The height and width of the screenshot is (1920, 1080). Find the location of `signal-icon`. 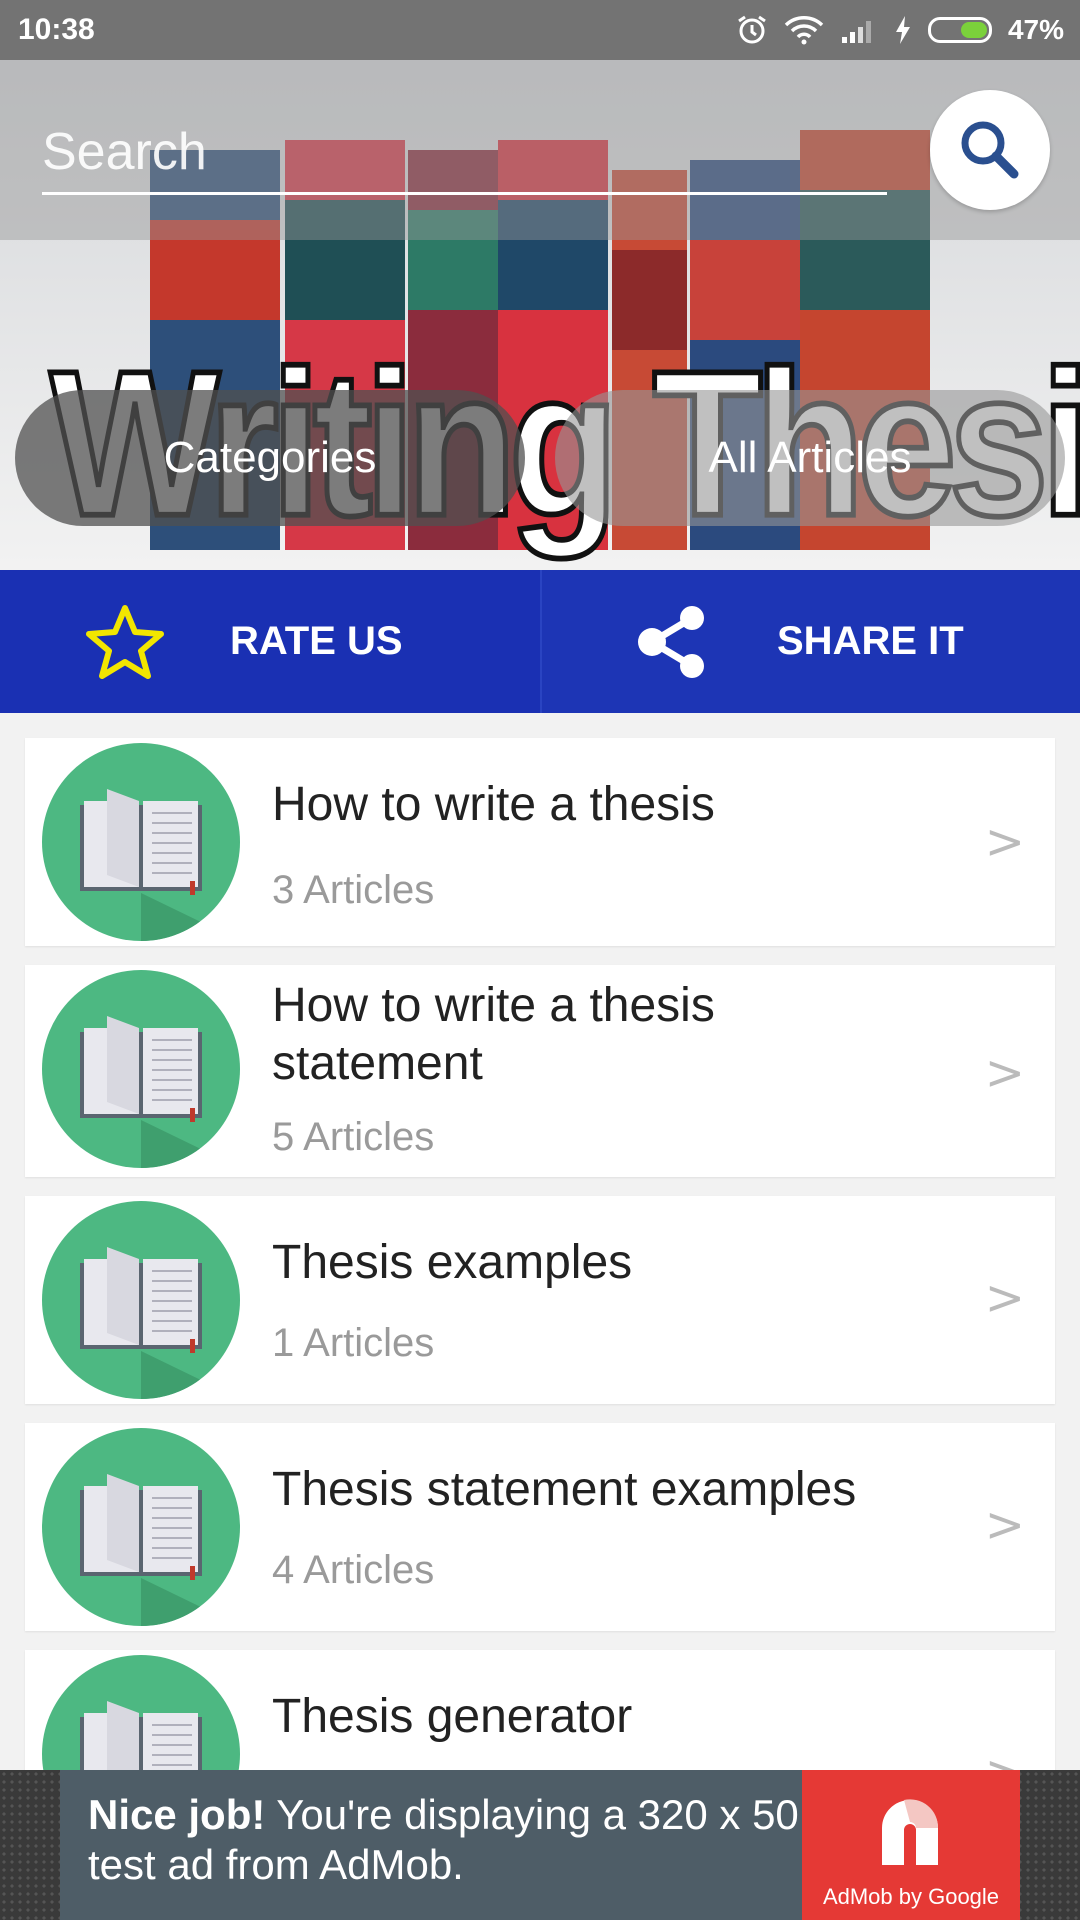

signal-icon is located at coordinates (856, 32).